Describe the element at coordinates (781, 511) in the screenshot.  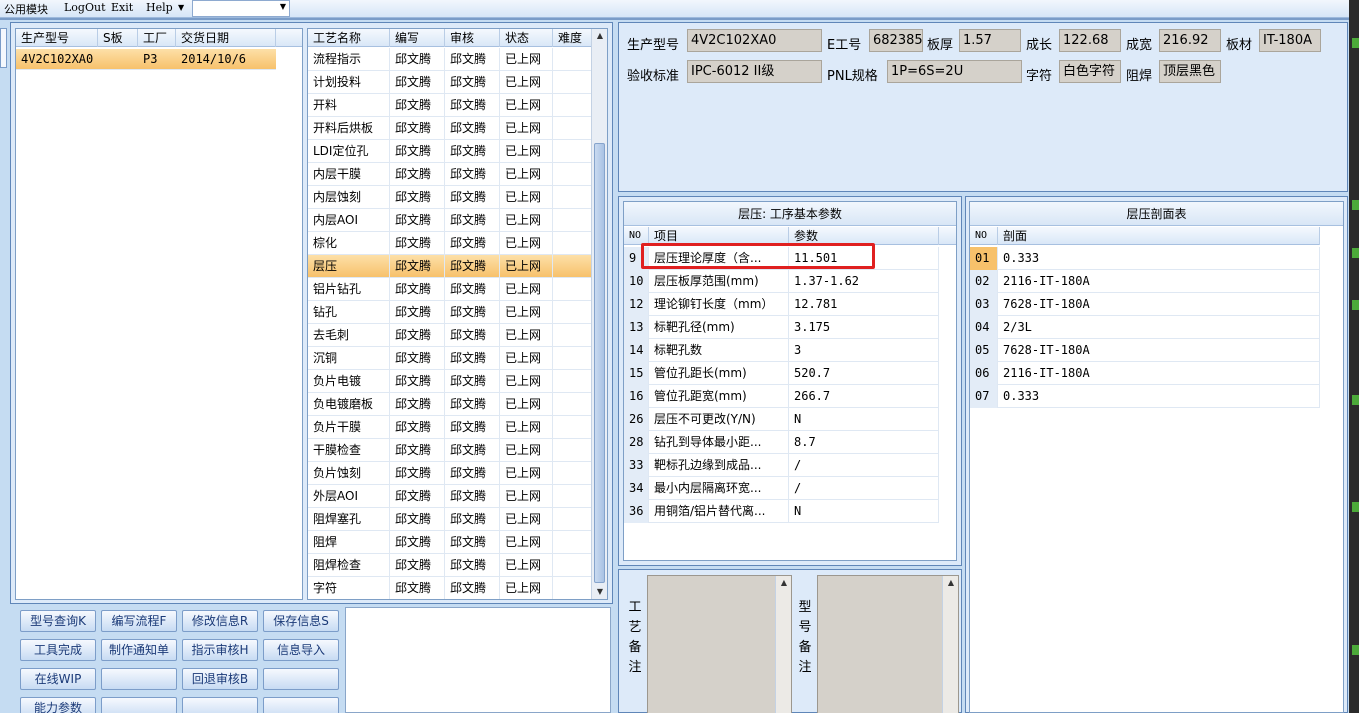
I see `table-row: 36 用铜箔/铝片替代离... N` at that location.